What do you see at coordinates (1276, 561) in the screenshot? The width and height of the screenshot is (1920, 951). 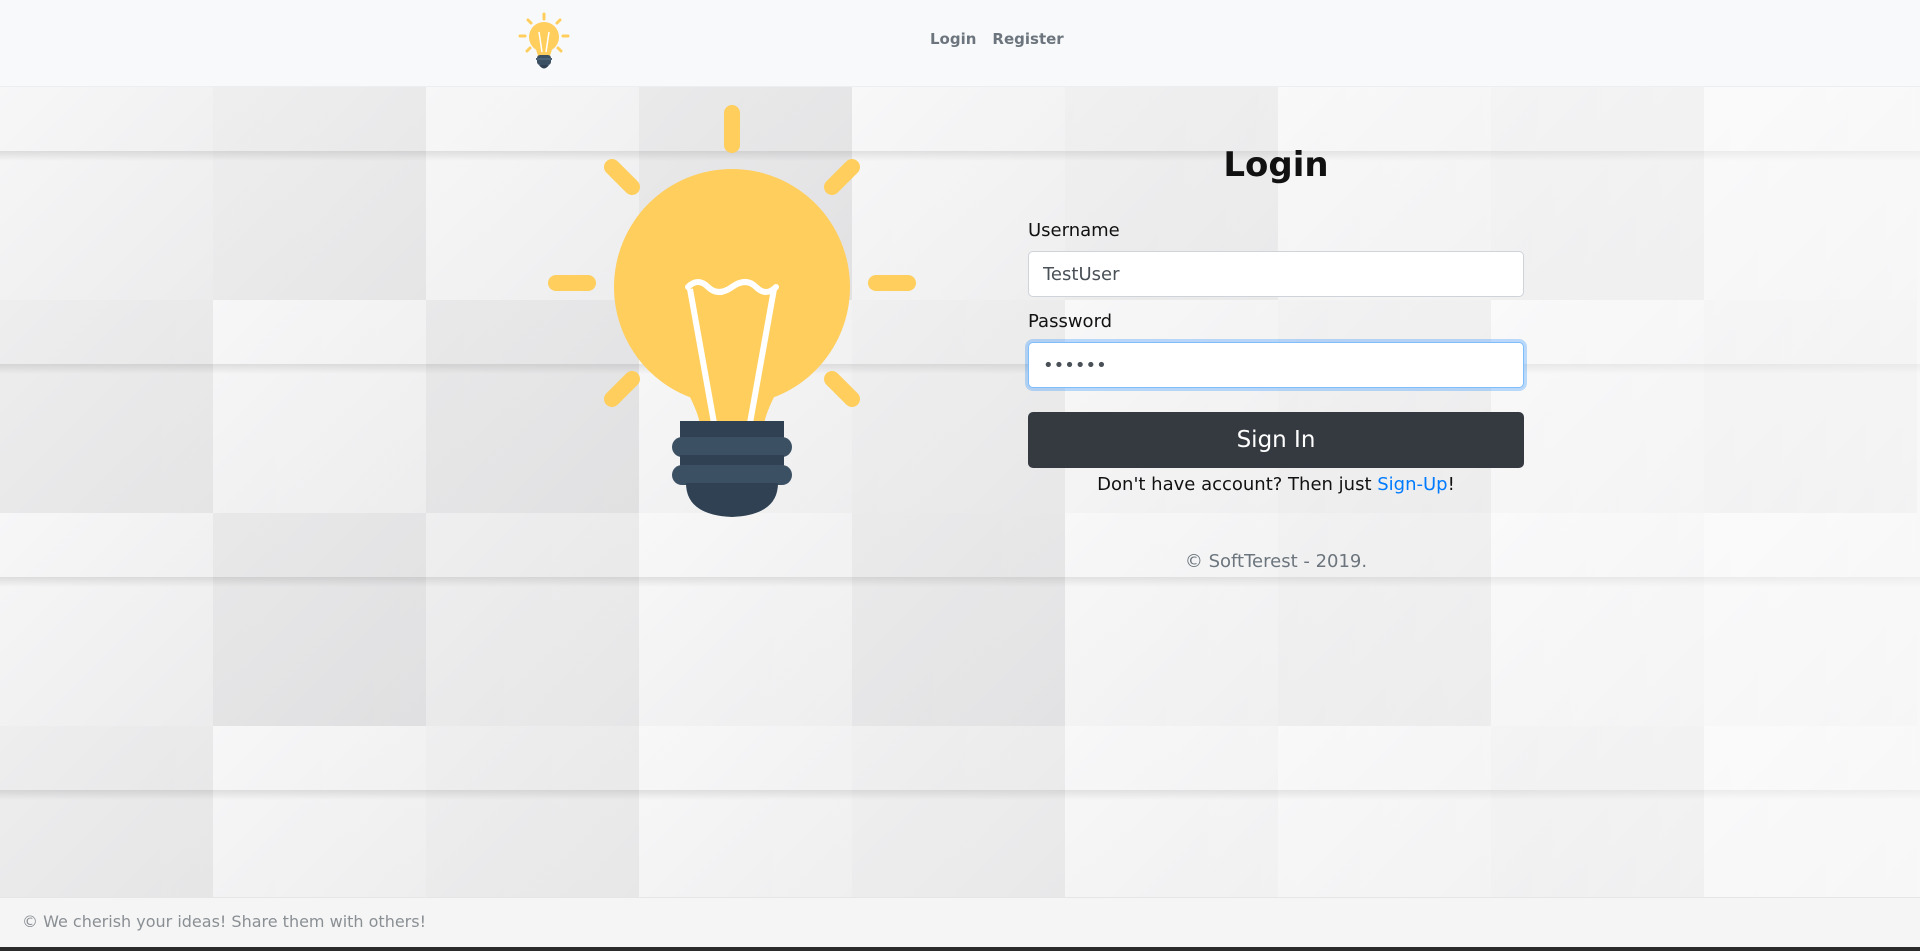 I see `copyright-text: © SoftTerest - 2019.` at bounding box center [1276, 561].